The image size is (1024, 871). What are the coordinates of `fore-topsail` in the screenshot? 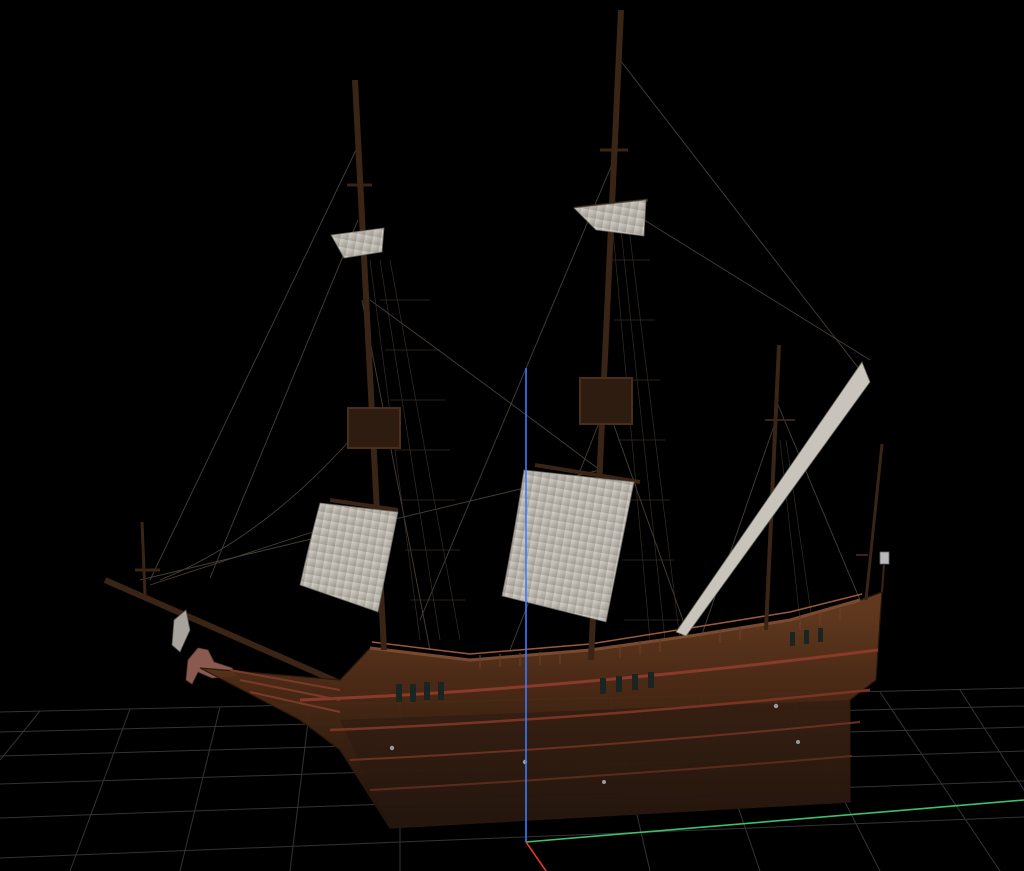 It's located at (357, 243).